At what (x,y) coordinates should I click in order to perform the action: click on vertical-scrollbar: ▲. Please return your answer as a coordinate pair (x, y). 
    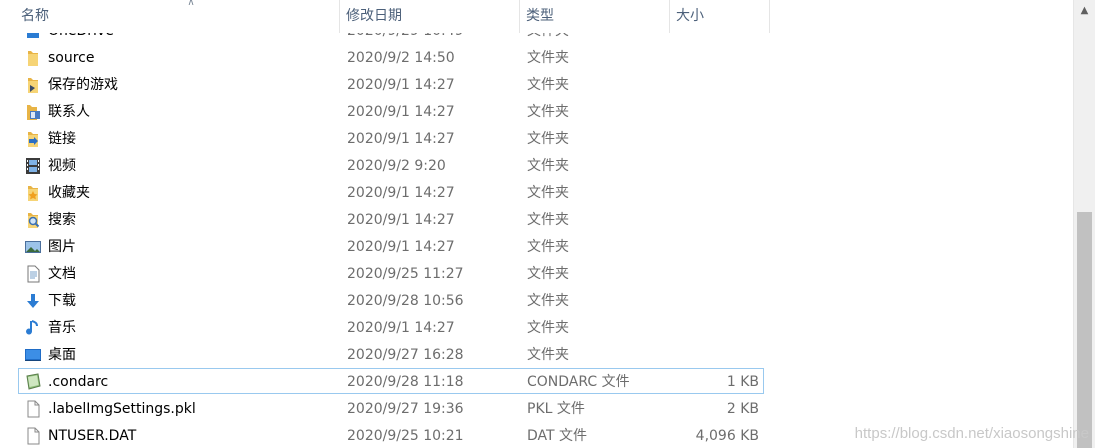
    Looking at the image, I should click on (1084, 224).